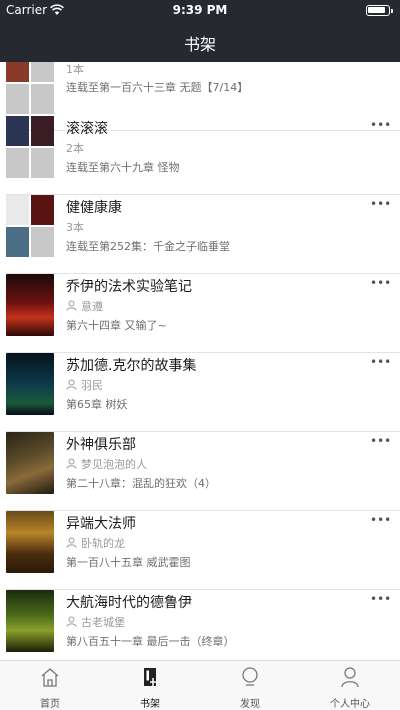 The height and width of the screenshot is (710, 400). Describe the element at coordinates (250, 676) in the screenshot. I see `discover-icon` at that location.